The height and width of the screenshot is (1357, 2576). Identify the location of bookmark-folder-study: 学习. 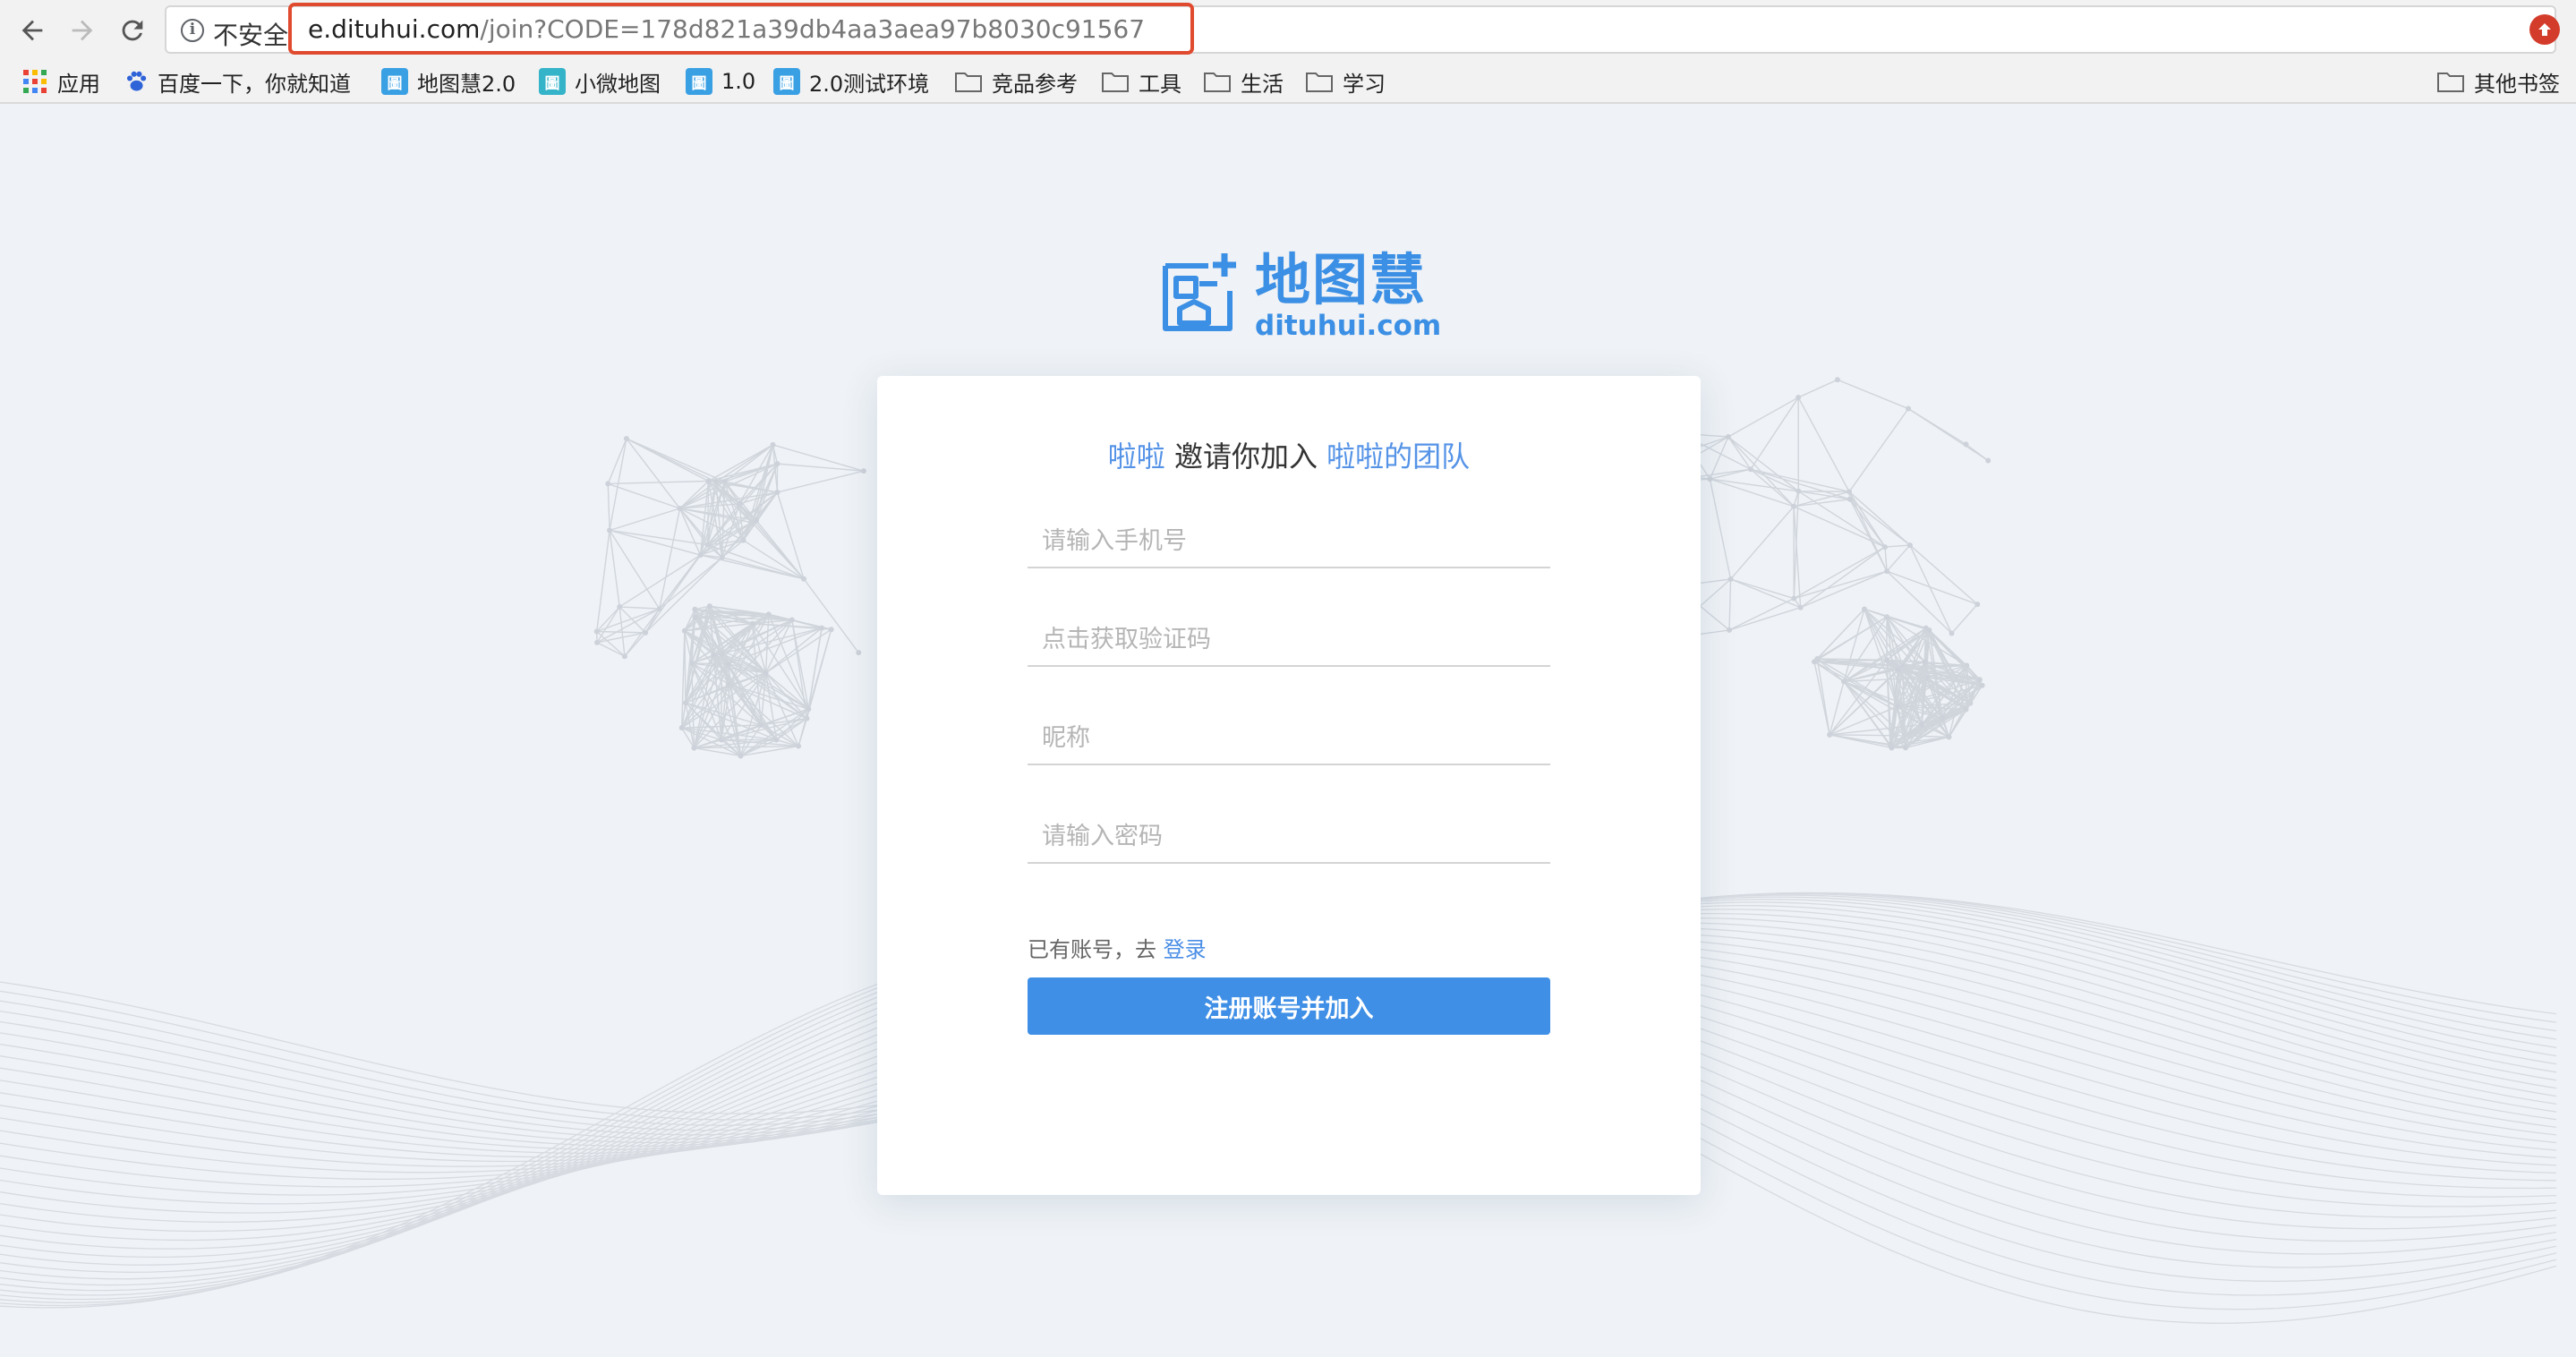
(1345, 81).